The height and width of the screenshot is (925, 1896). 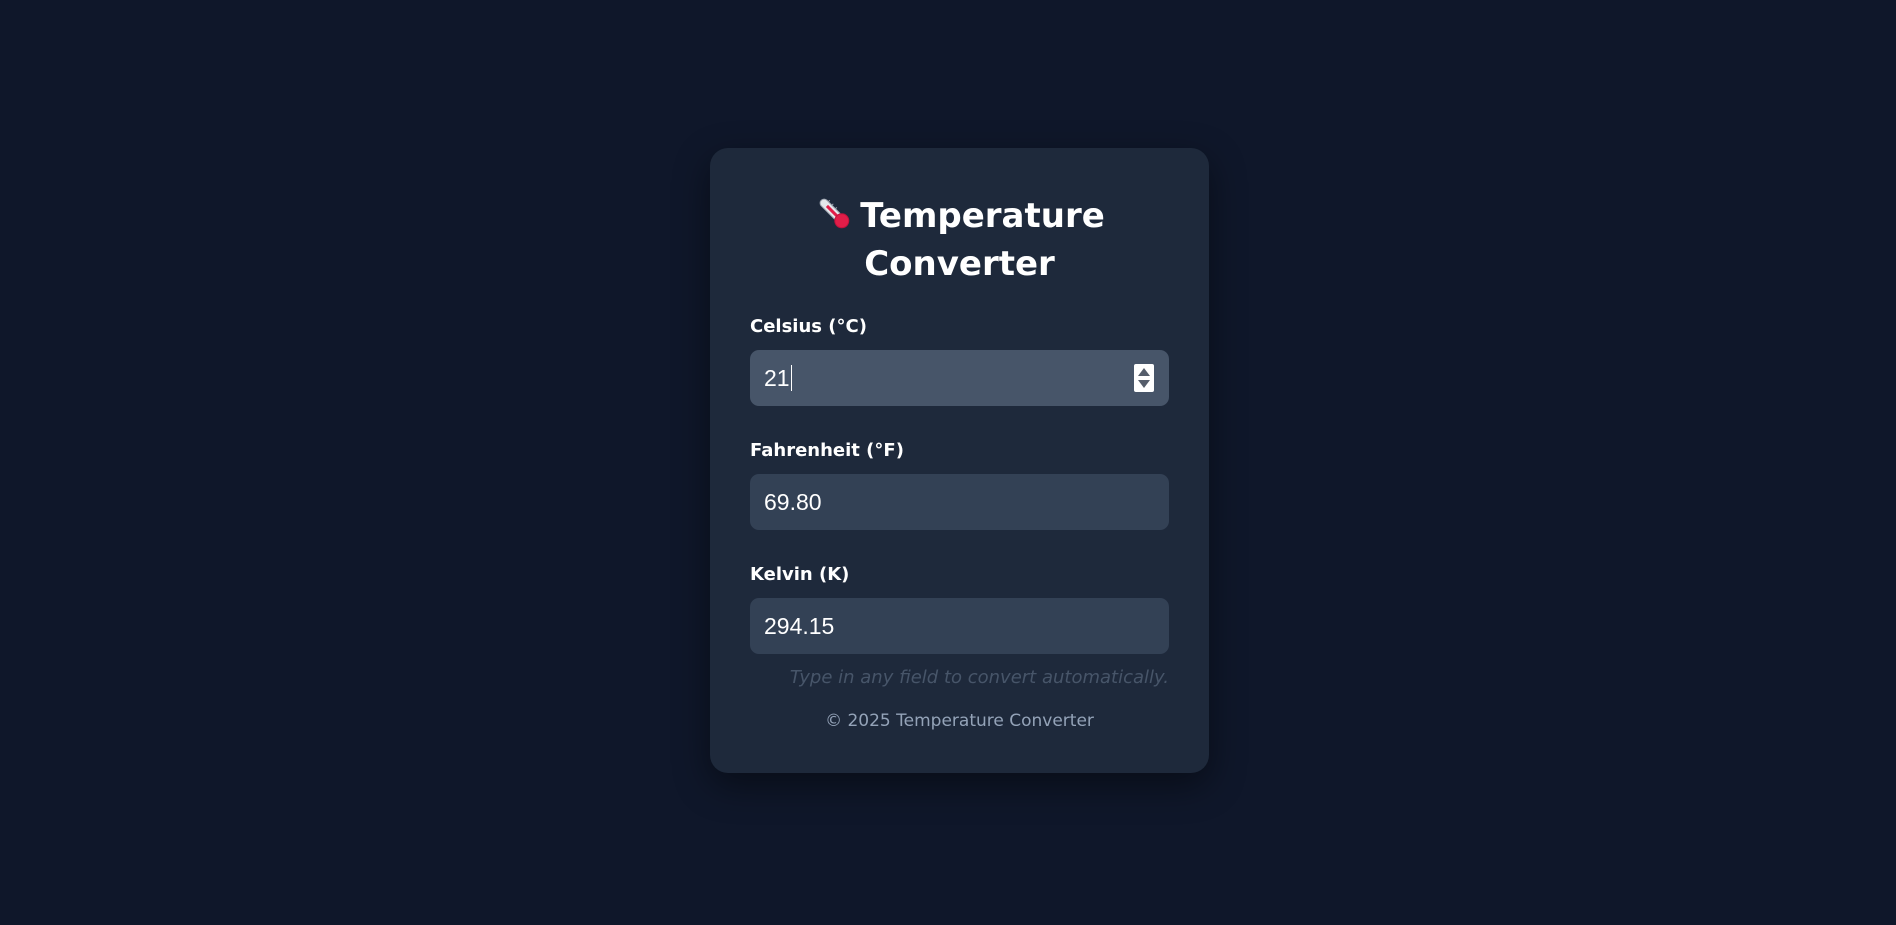 I want to click on celsius-input: 21, so click(x=959, y=378).